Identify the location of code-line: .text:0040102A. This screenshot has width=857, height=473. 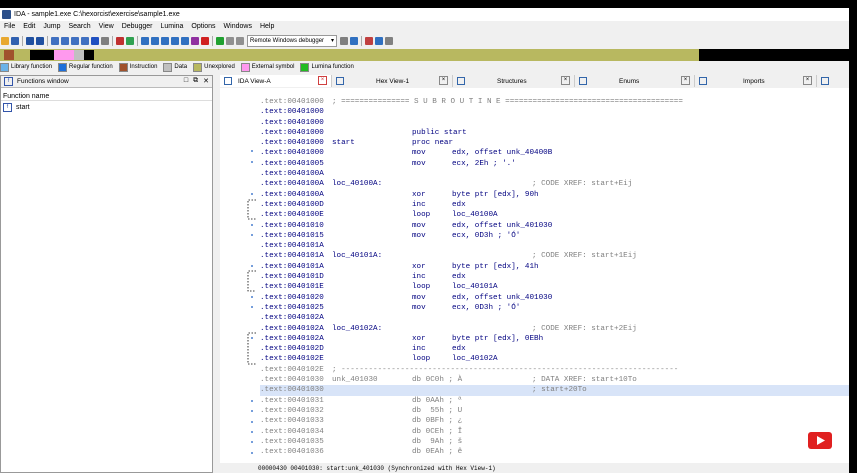
(554, 318).